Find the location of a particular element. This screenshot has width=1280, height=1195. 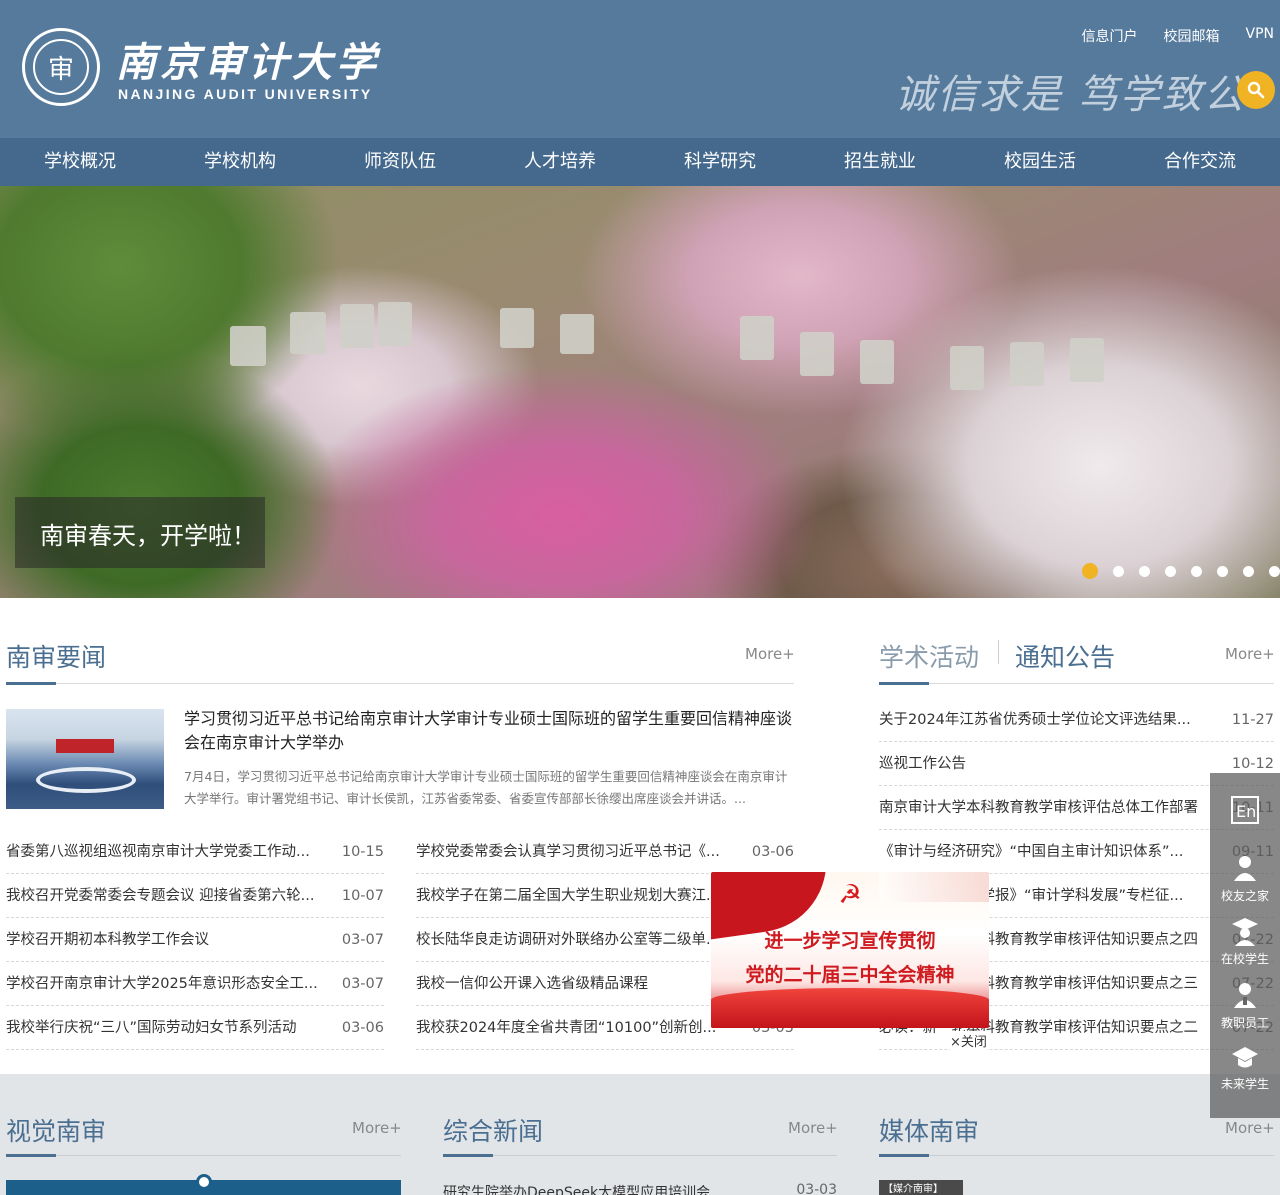

popup-red-wave is located at coordinates (850, 1008).